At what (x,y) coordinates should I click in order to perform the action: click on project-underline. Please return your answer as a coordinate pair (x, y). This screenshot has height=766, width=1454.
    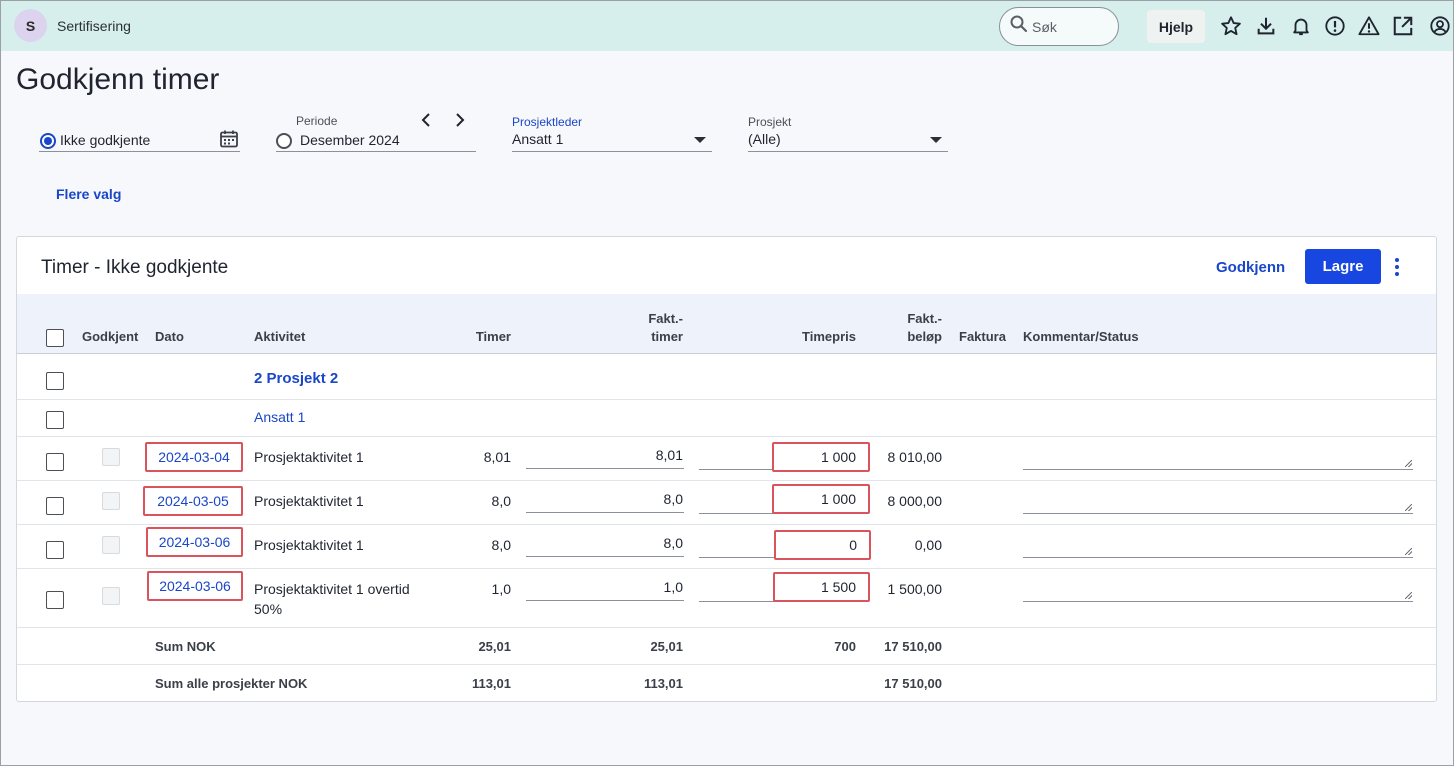
    Looking at the image, I should click on (848, 151).